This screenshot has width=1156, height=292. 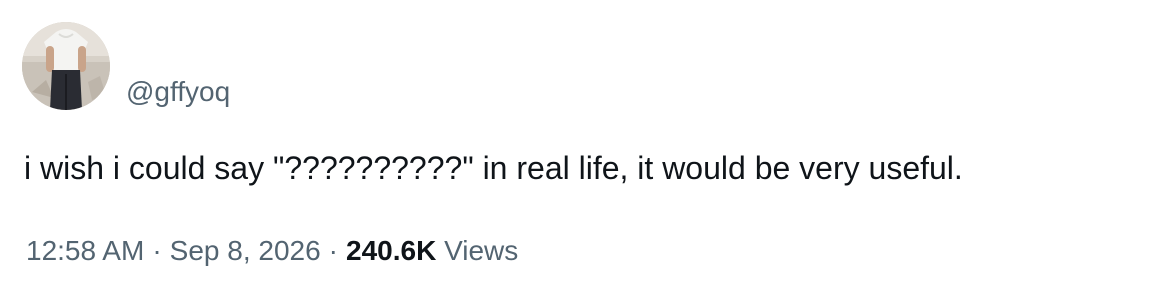 I want to click on profile-photo-icon, so click(x=66, y=66).